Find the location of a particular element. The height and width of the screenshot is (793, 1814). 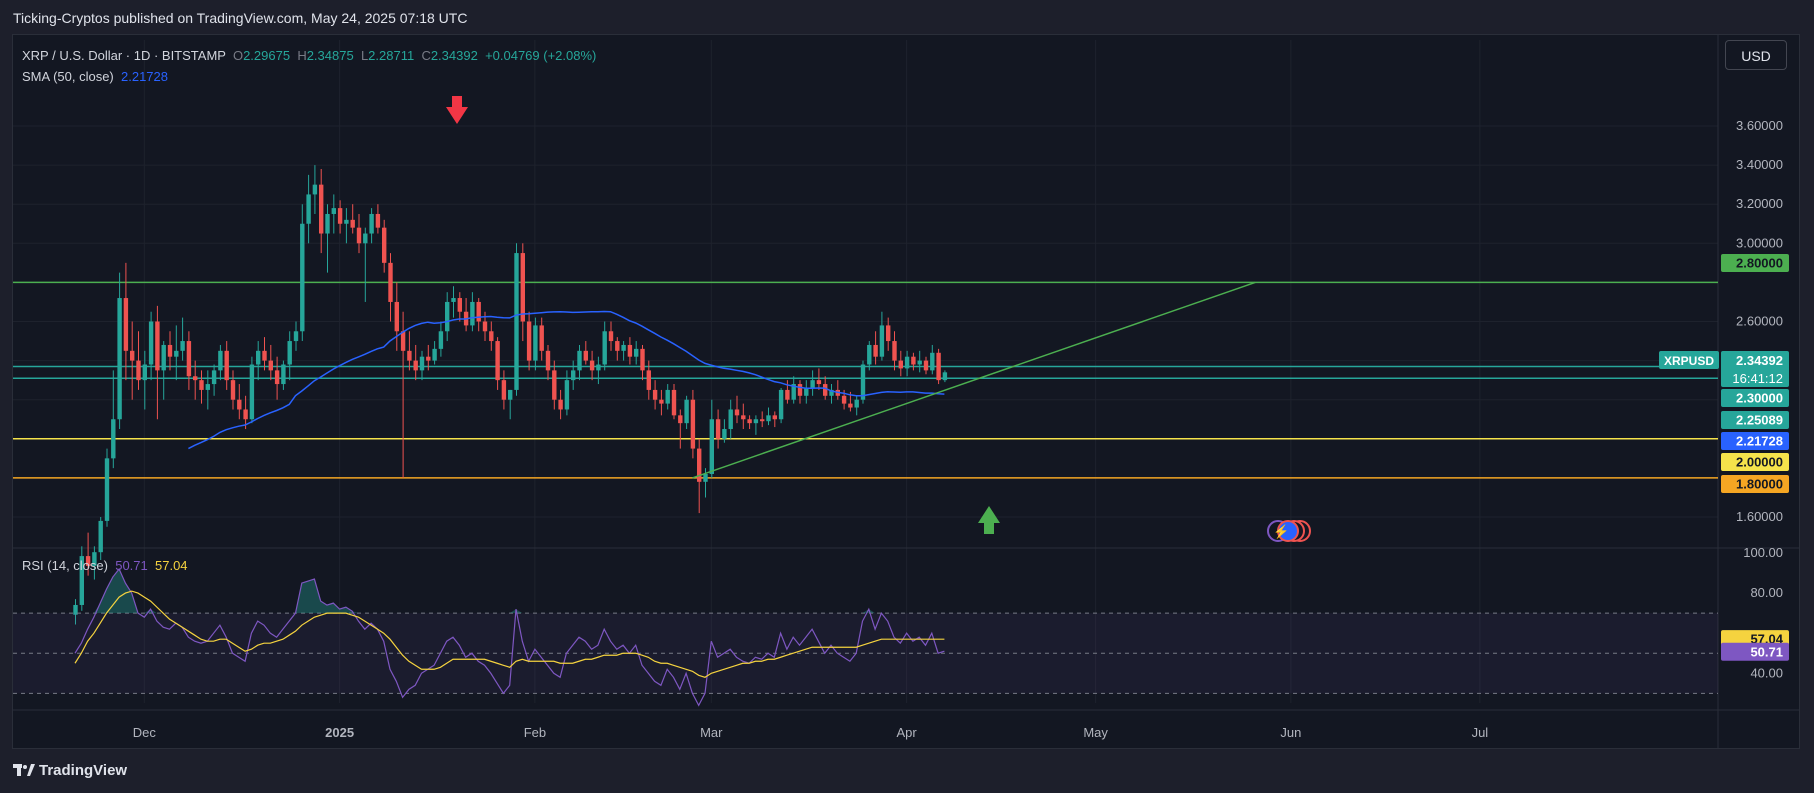

time-tick: Jul is located at coordinates (1480, 732).